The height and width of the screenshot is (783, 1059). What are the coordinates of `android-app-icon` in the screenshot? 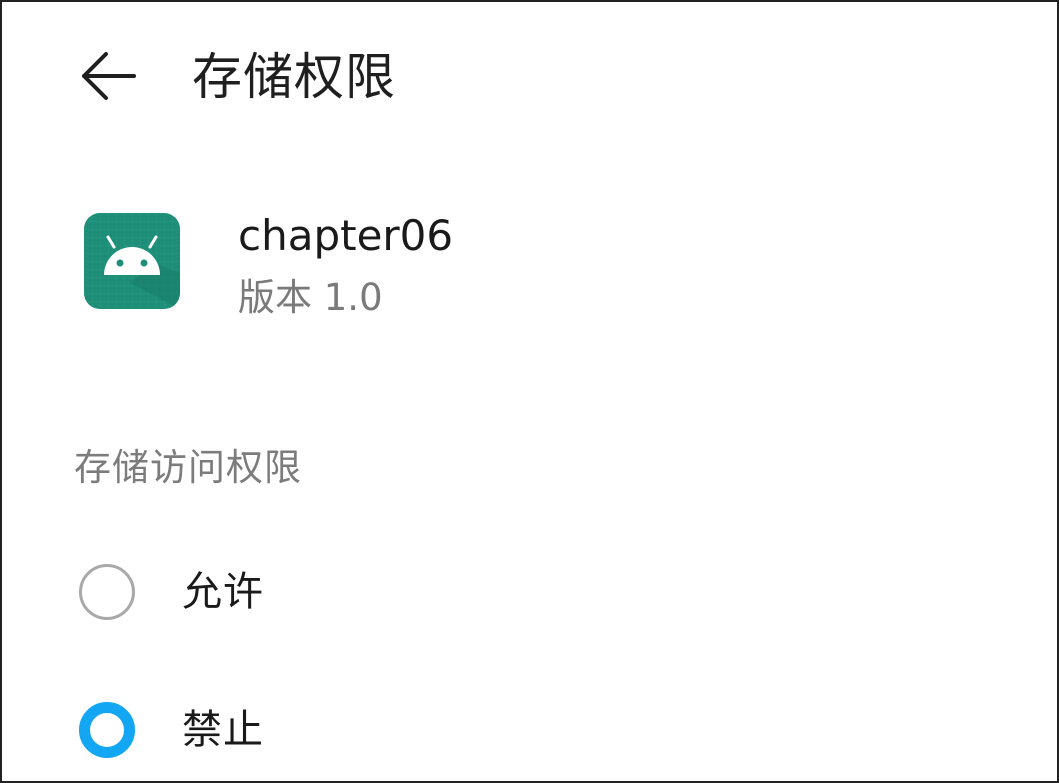 It's located at (132, 261).